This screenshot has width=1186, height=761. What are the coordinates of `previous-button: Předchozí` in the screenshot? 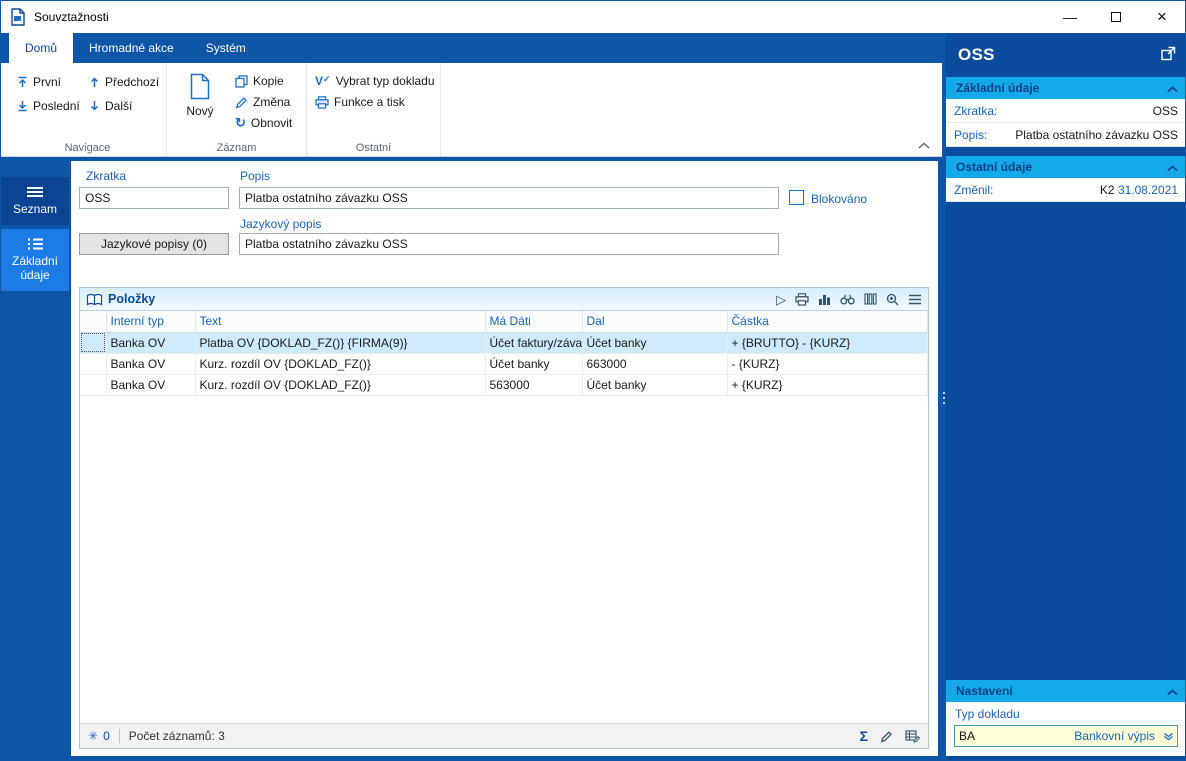 It's located at (130, 82).